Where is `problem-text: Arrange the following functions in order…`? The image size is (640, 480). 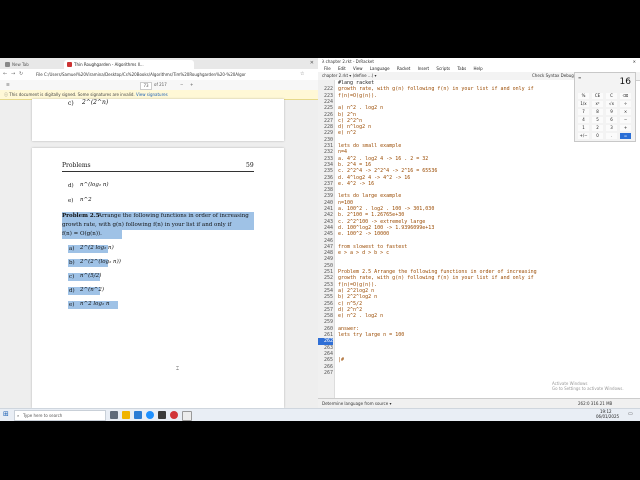 problem-text: Arrange the following functions in order… is located at coordinates (173, 216).